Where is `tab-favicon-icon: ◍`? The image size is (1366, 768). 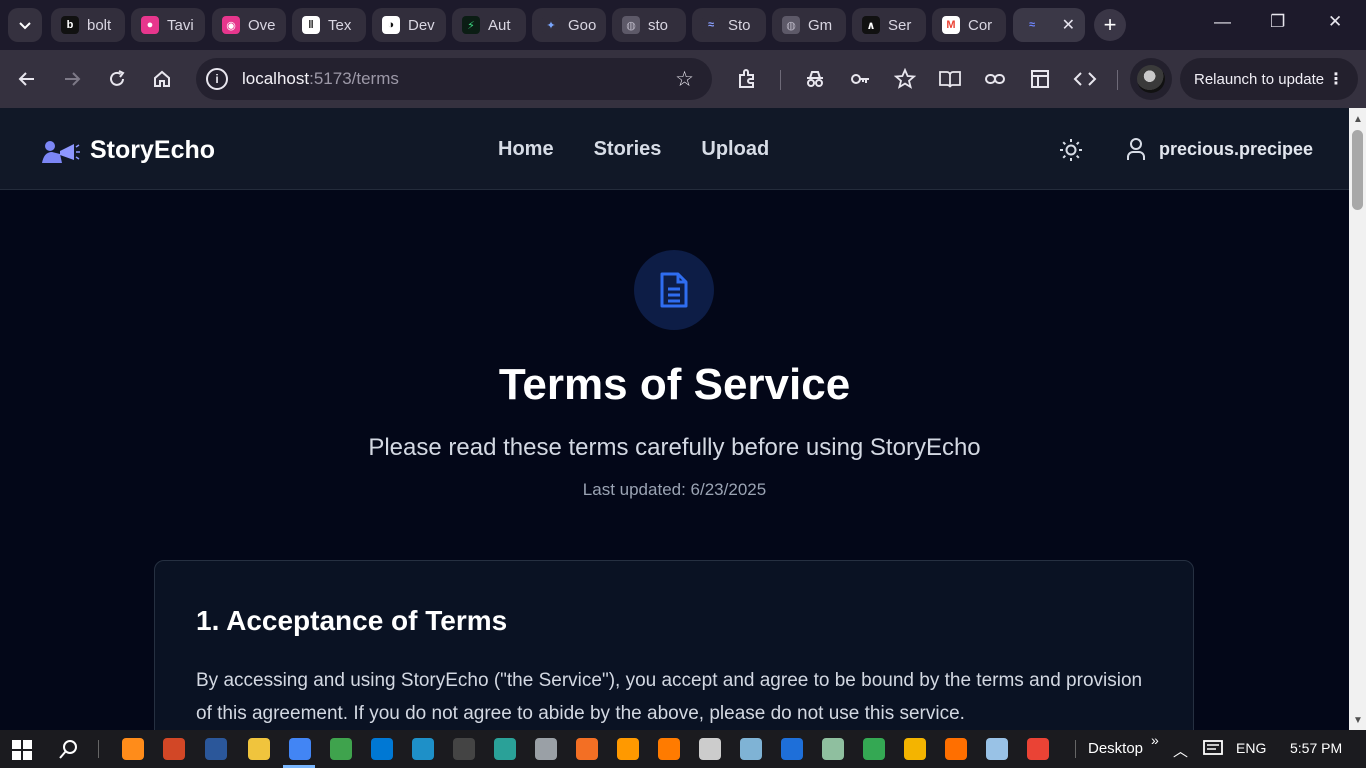
tab-favicon-icon: ◍ is located at coordinates (631, 25).